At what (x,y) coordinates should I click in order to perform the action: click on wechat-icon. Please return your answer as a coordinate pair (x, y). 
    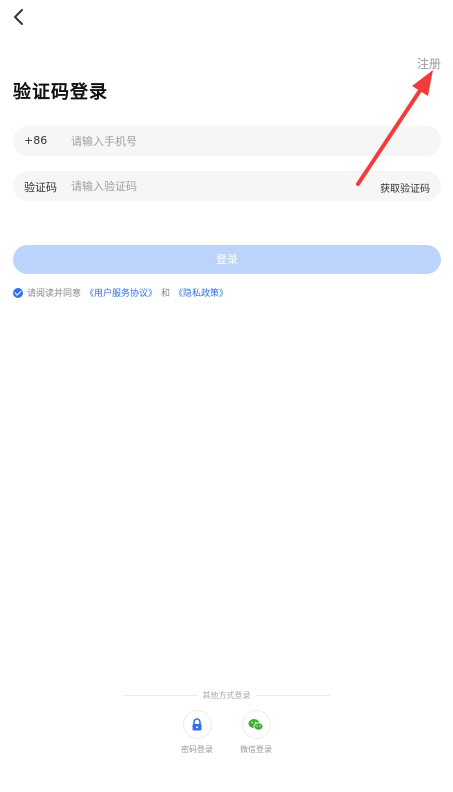
    Looking at the image, I should click on (256, 724).